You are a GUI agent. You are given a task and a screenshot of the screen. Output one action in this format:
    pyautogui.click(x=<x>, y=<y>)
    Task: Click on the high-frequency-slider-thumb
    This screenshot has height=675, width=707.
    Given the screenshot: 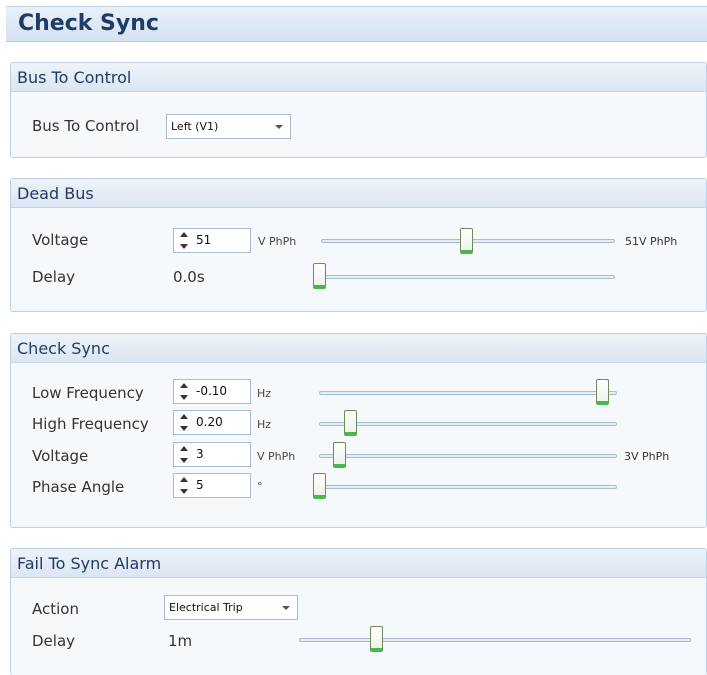 What is the action you would take?
    pyautogui.click(x=350, y=423)
    